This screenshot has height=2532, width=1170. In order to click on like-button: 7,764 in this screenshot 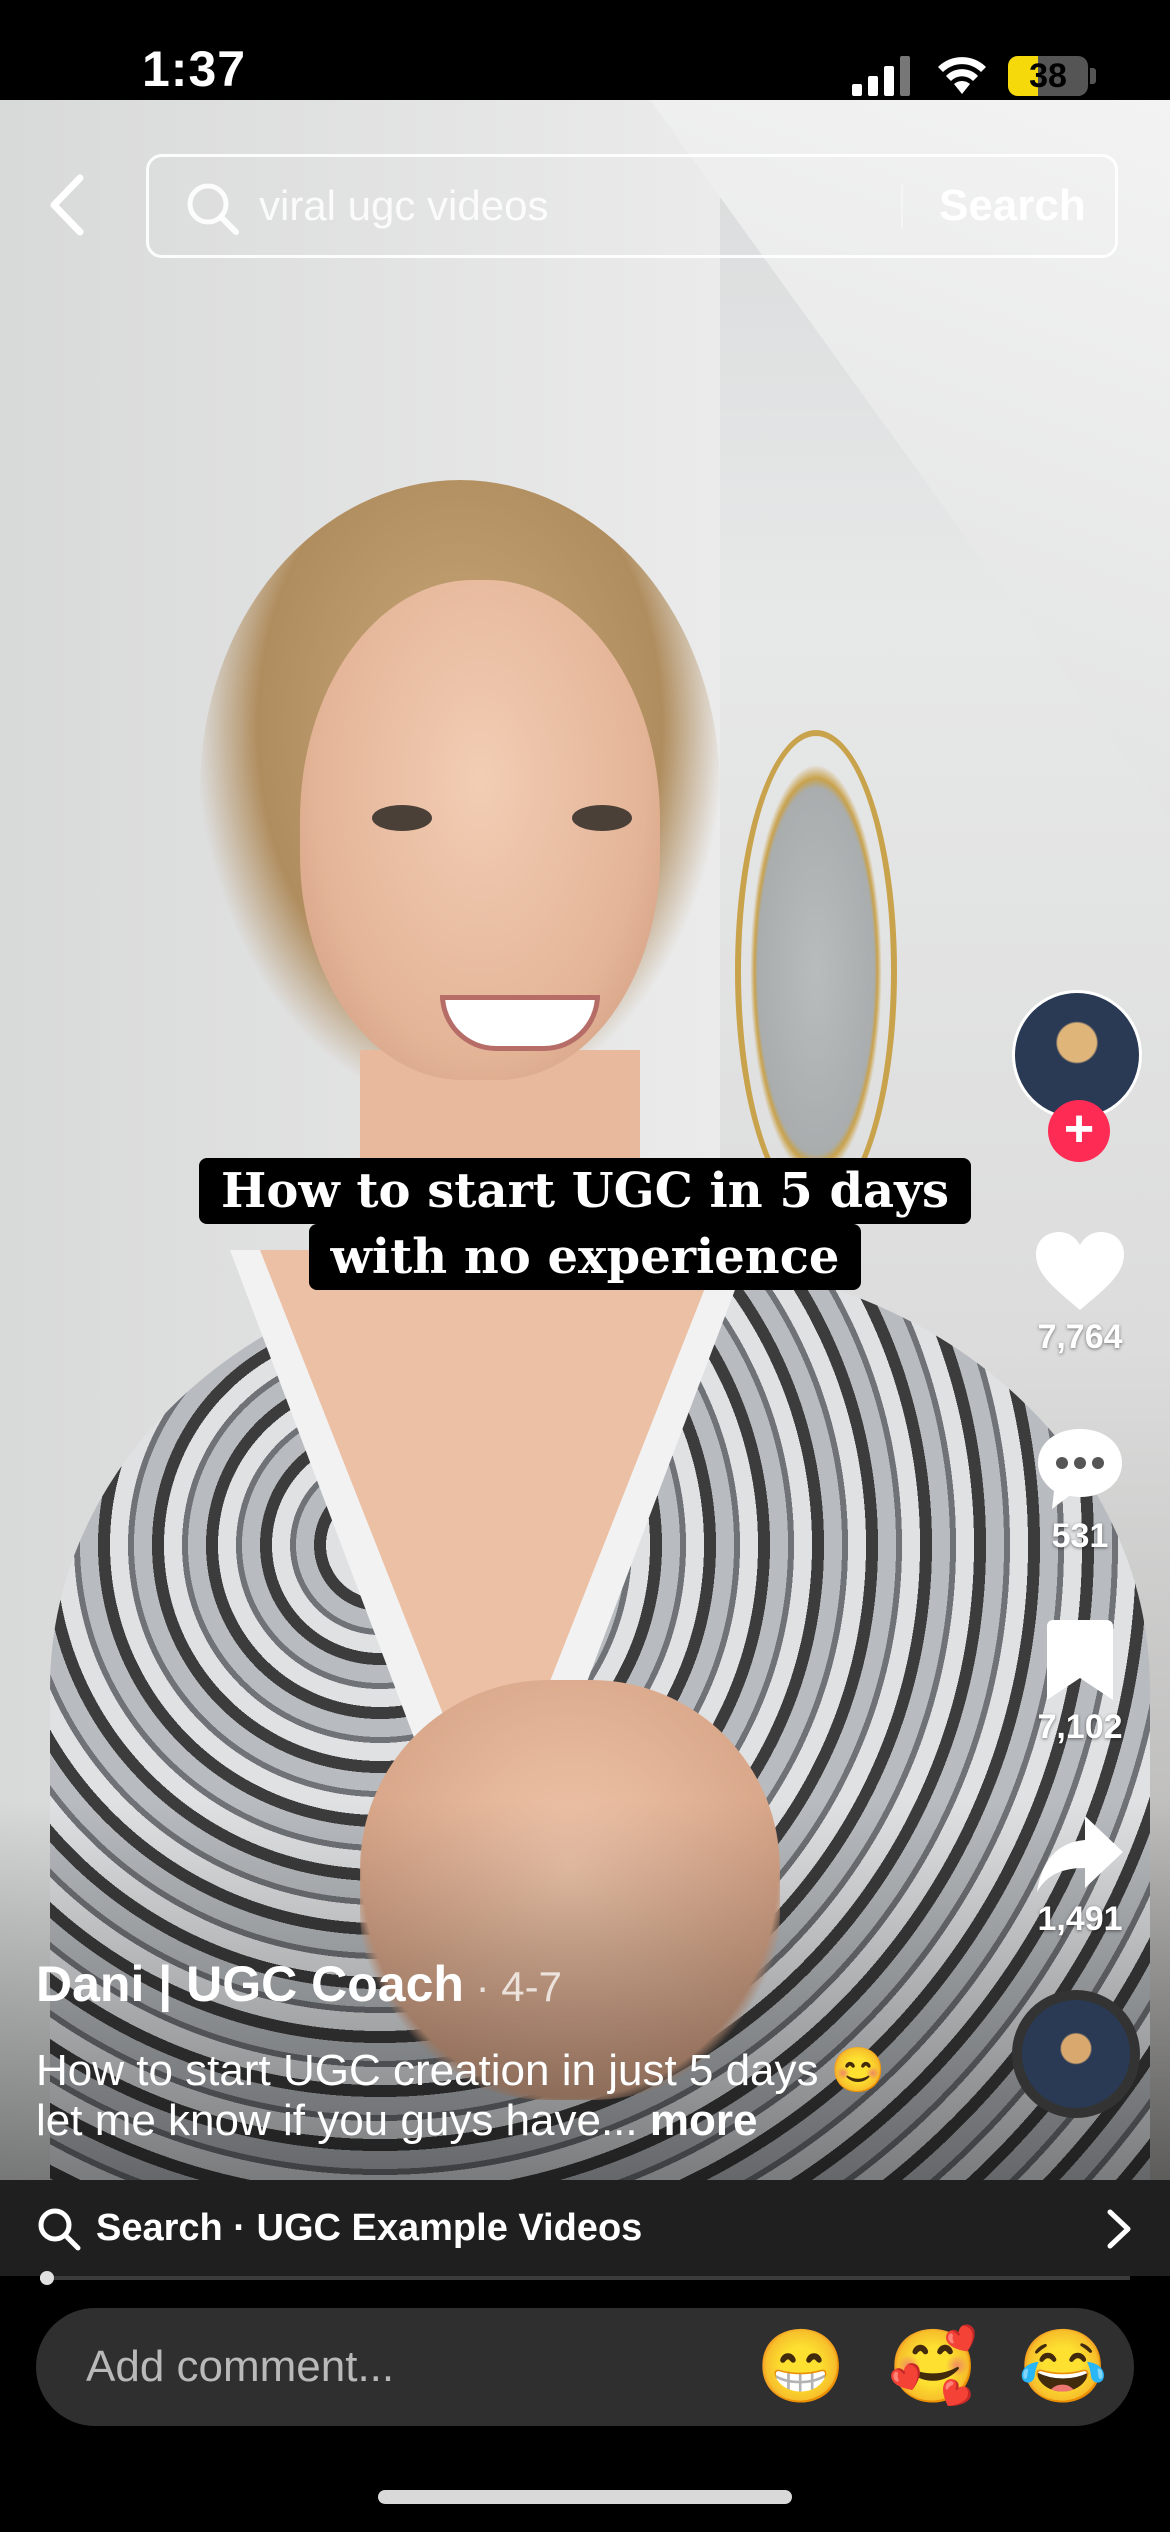, I will do `click(1080, 1293)`.